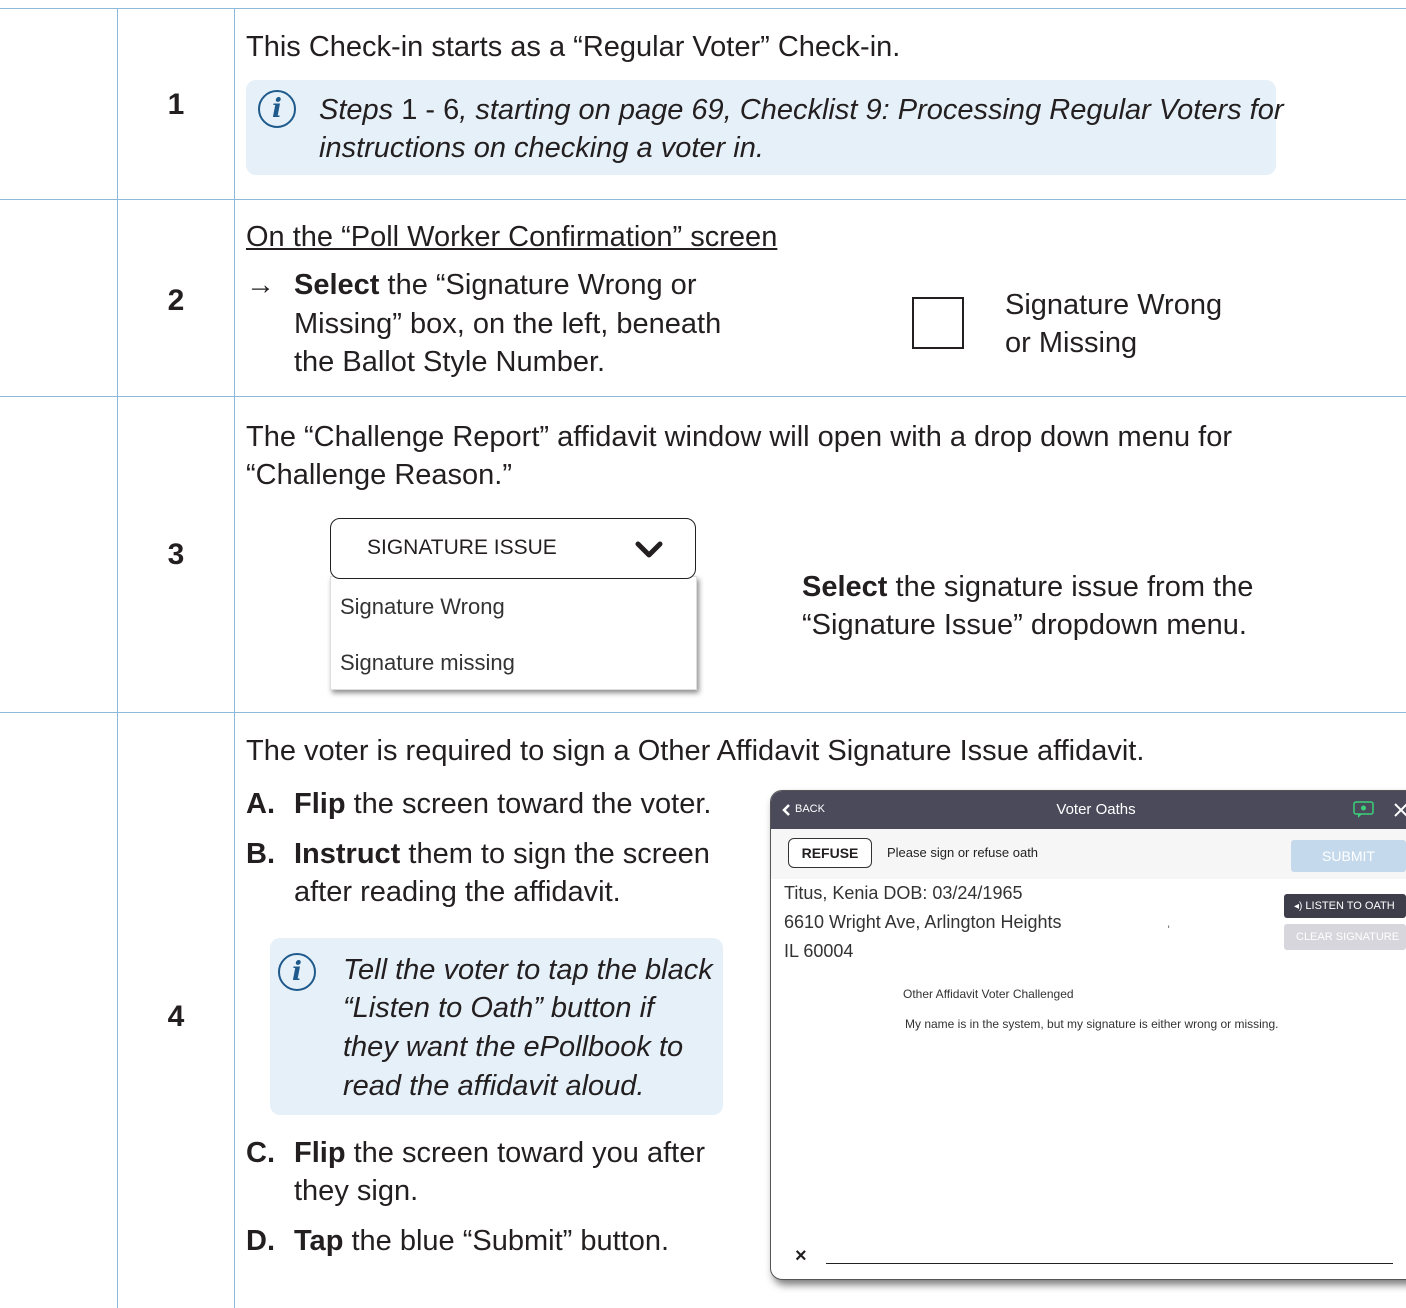 Image resolution: width=1406 pixels, height=1308 pixels. What do you see at coordinates (1348, 856) in the screenshot?
I see `submit-button: SUBMIT` at bounding box center [1348, 856].